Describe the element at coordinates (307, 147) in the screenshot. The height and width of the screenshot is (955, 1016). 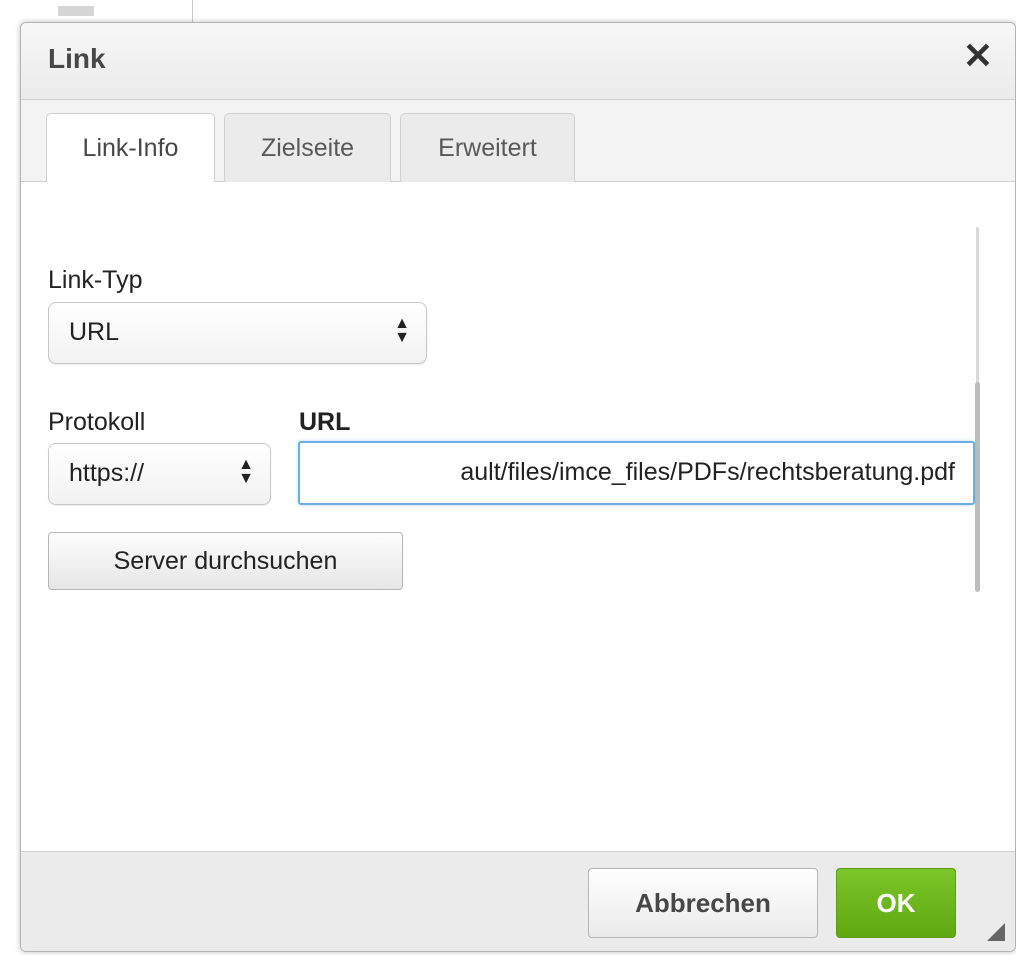
I see `tab-zielseite: Zielseite` at that location.